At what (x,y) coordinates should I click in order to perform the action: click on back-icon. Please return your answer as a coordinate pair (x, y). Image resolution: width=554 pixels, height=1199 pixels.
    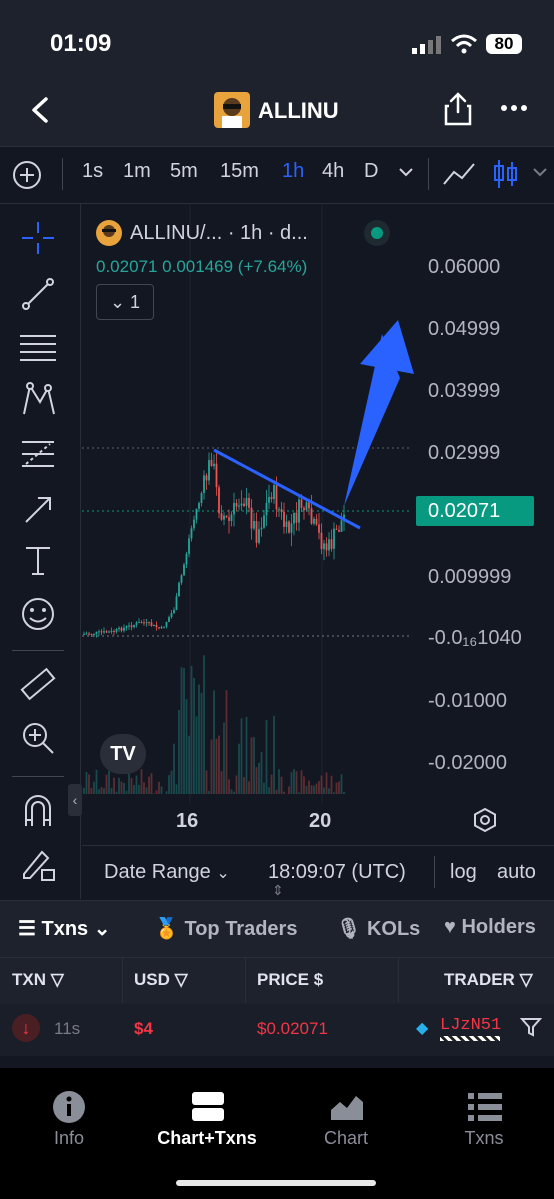
    Looking at the image, I should click on (40, 110).